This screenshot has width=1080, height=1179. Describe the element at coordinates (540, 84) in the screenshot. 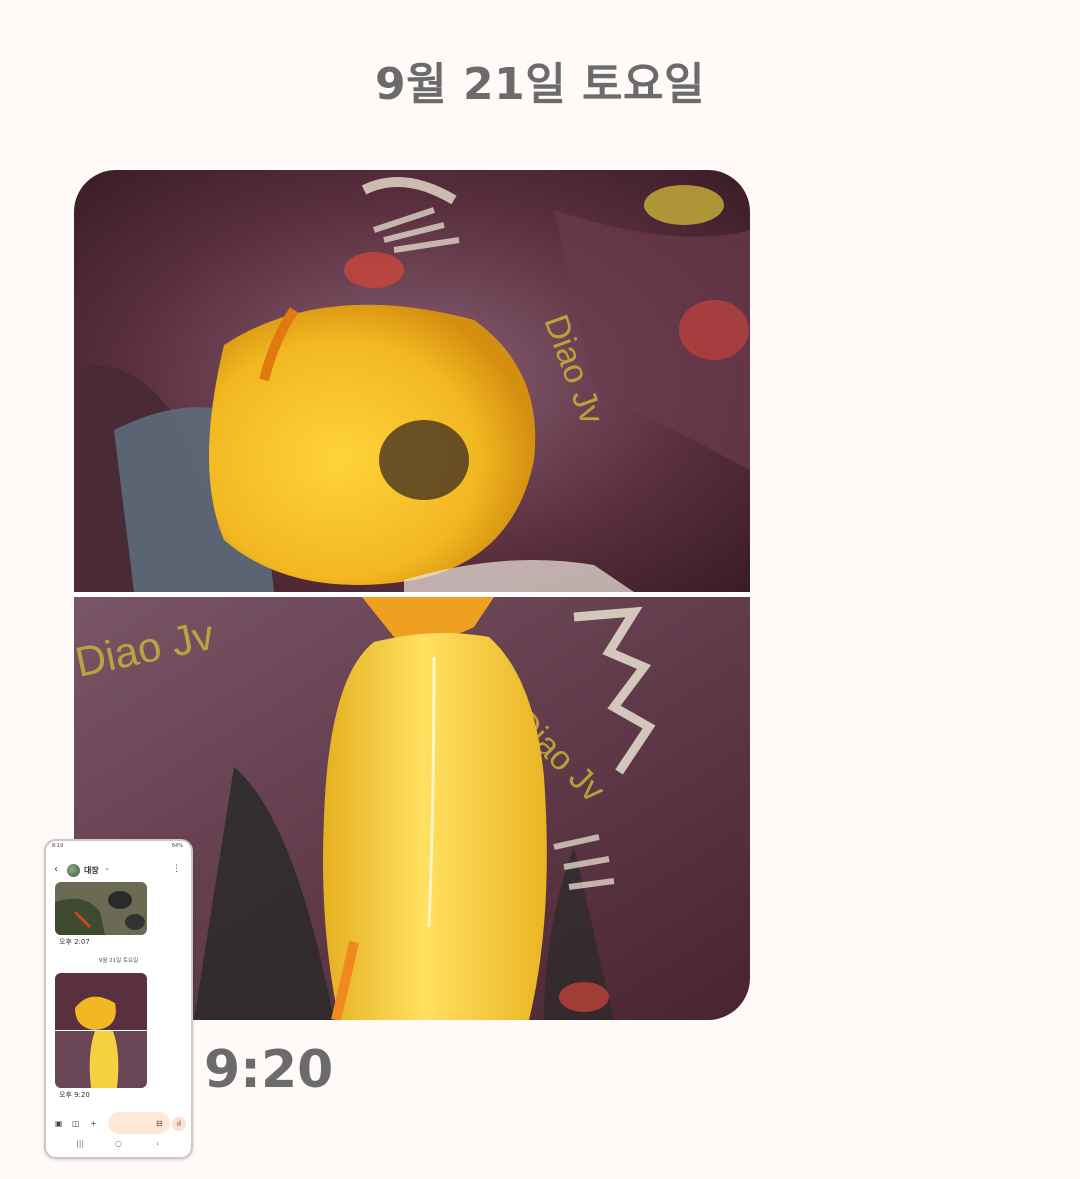

I see `date-header: 9월 21일 토요일` at that location.